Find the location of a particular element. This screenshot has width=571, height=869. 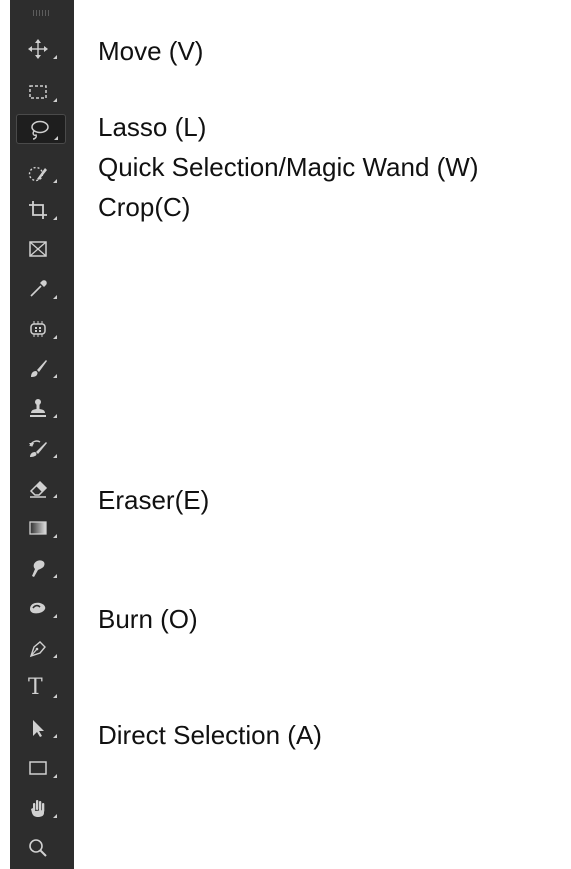

move-icon is located at coordinates (38, 49).